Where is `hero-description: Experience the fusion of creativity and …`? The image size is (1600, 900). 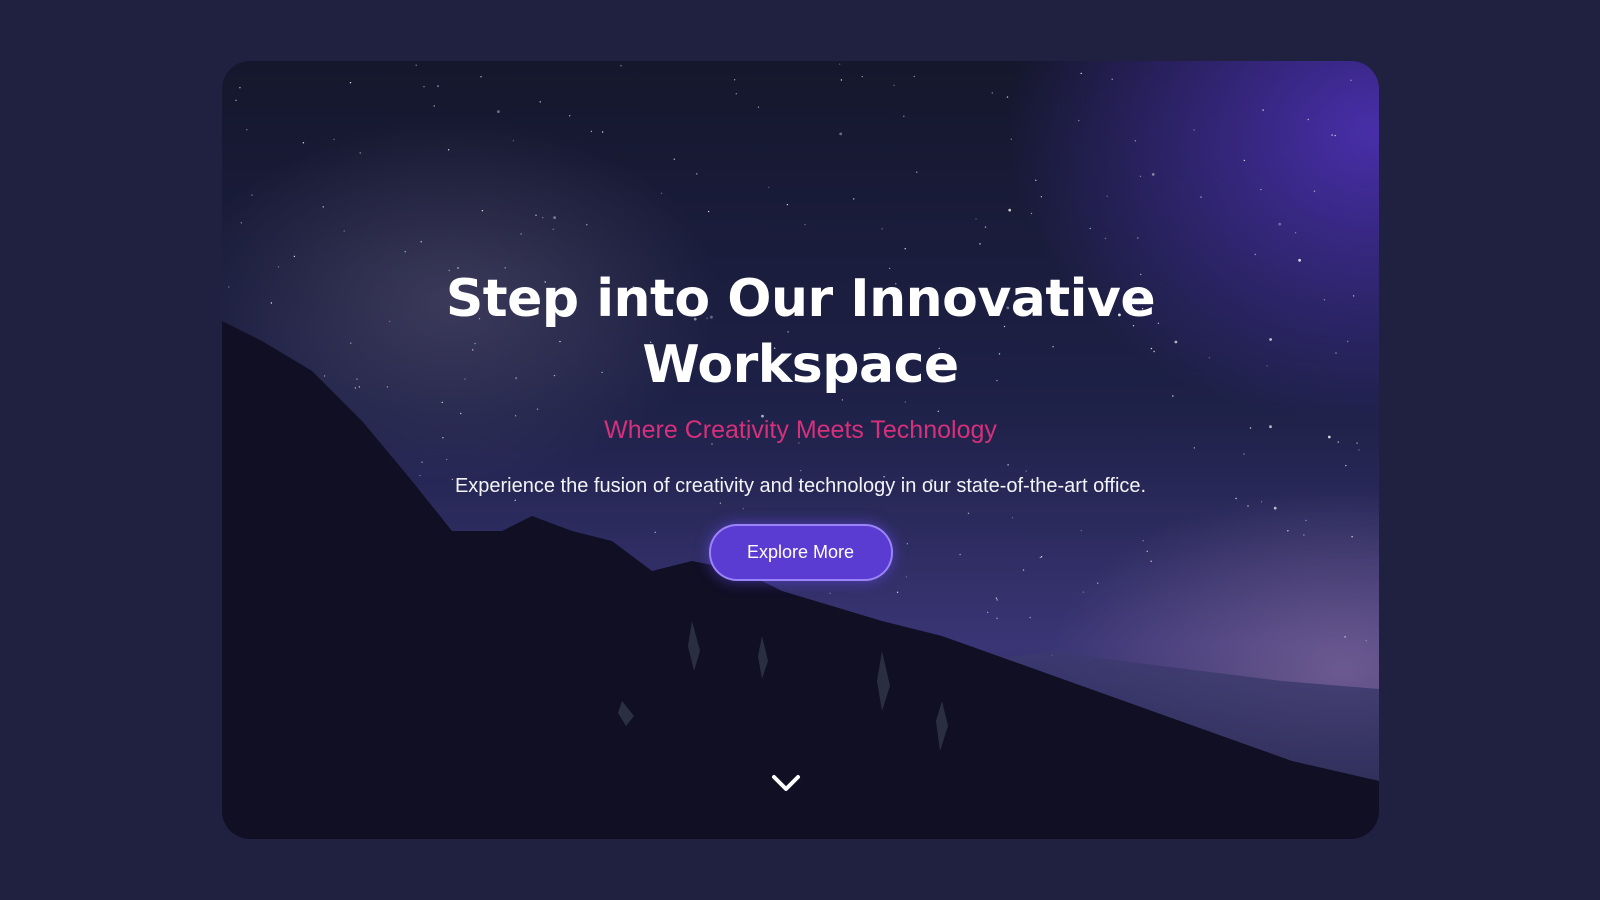 hero-description: Experience the fusion of creativity and … is located at coordinates (800, 486).